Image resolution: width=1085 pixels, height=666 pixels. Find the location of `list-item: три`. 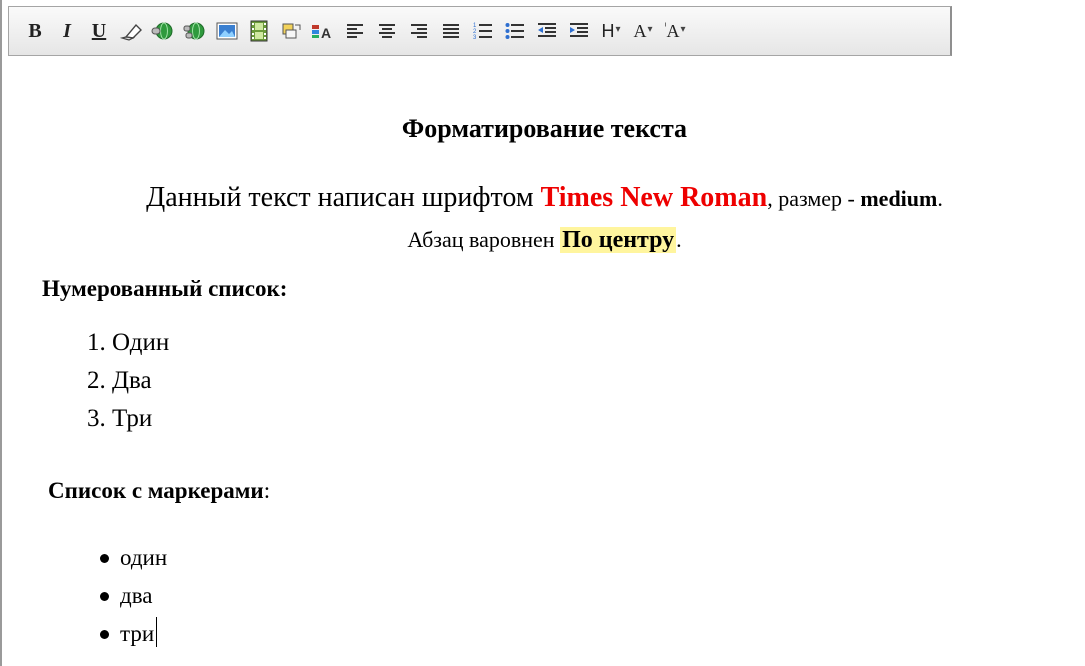

list-item: три is located at coordinates (133, 634).